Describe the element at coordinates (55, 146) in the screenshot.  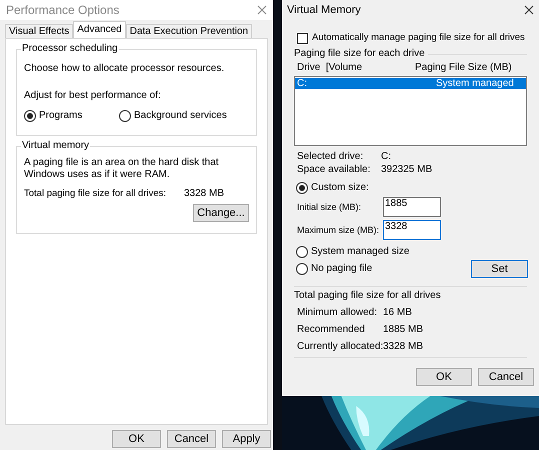
I see `group-heading: Virtual memory` at that location.